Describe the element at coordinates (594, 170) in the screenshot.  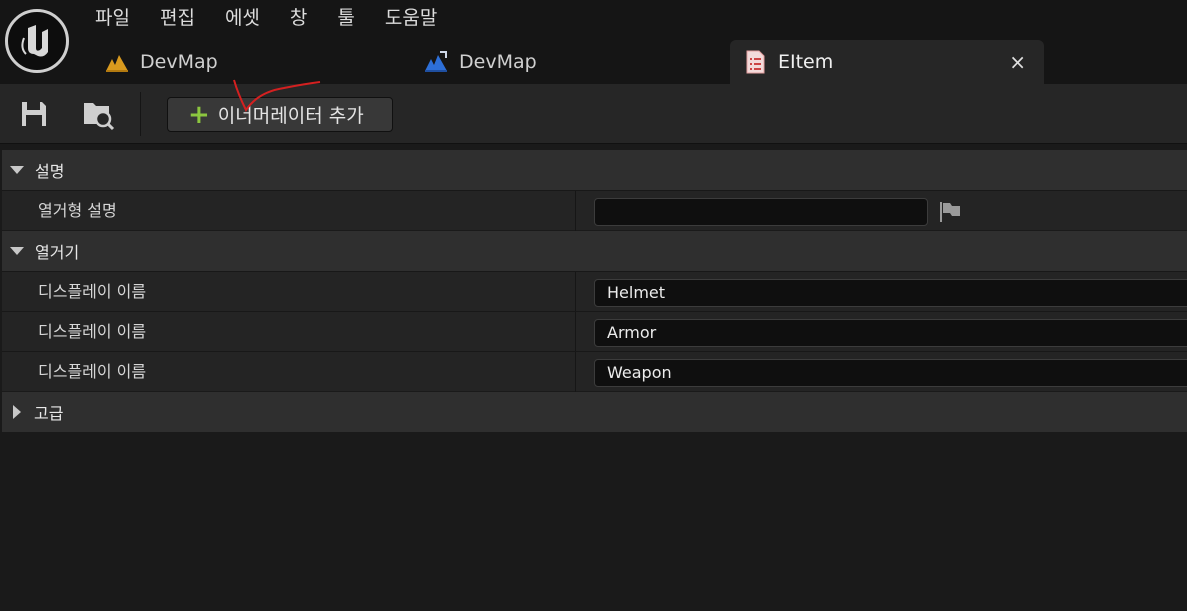
I see `category-description-header: 설명` at that location.